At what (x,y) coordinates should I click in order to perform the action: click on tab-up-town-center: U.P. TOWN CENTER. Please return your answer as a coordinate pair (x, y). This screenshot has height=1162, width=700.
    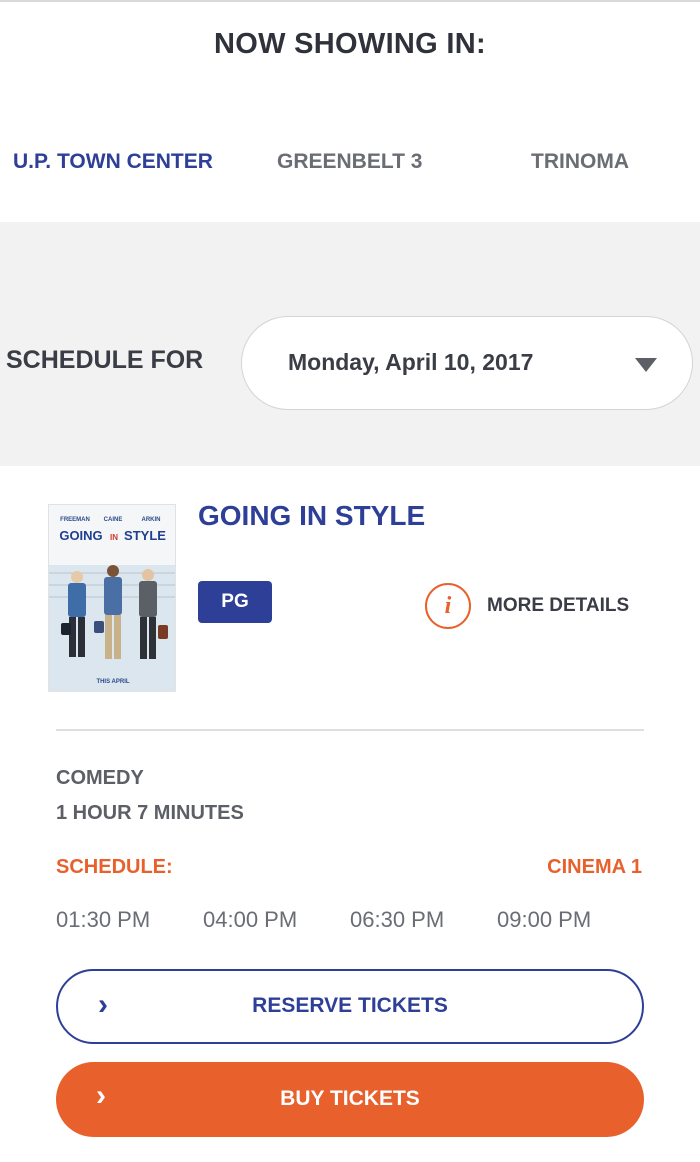
    Looking at the image, I should click on (113, 162).